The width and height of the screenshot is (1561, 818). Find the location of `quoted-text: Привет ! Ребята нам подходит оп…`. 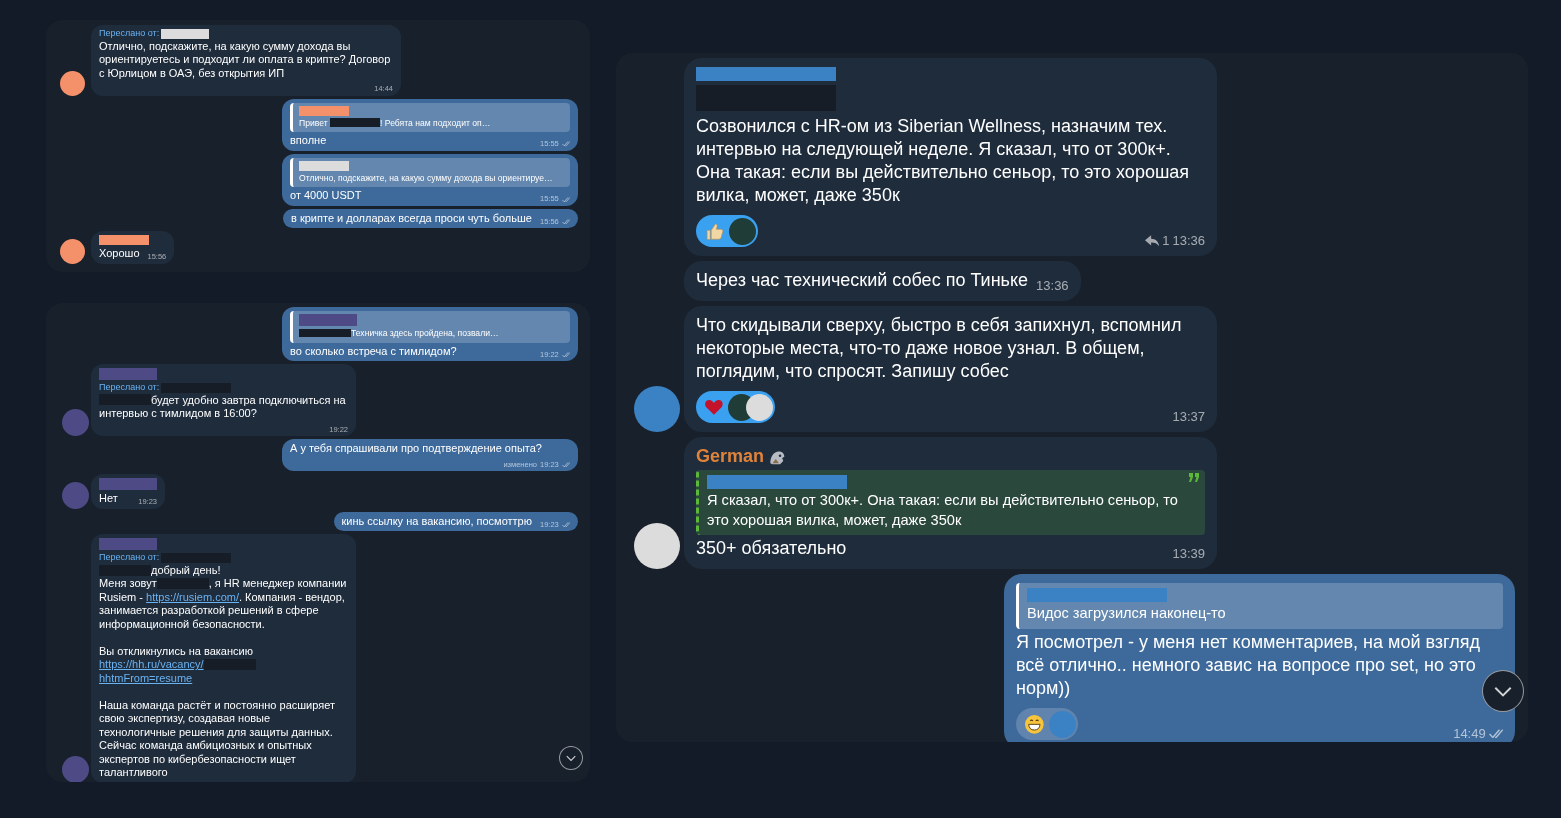

quoted-text: Привет ! Ребята нам подходит оп… is located at coordinates (395, 123).